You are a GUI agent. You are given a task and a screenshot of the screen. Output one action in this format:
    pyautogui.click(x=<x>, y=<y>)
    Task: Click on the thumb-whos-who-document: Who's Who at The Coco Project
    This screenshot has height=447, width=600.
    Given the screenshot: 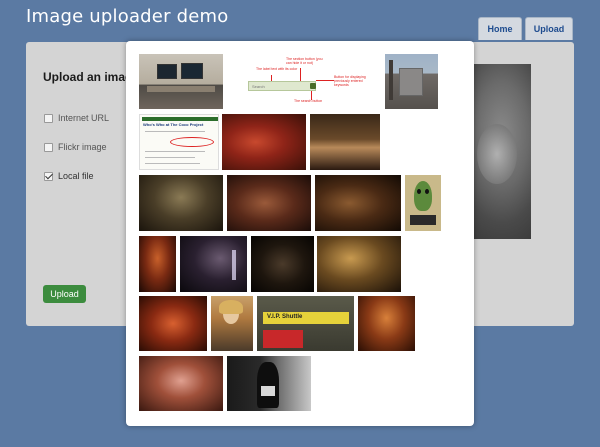 What is the action you would take?
    pyautogui.click(x=179, y=142)
    